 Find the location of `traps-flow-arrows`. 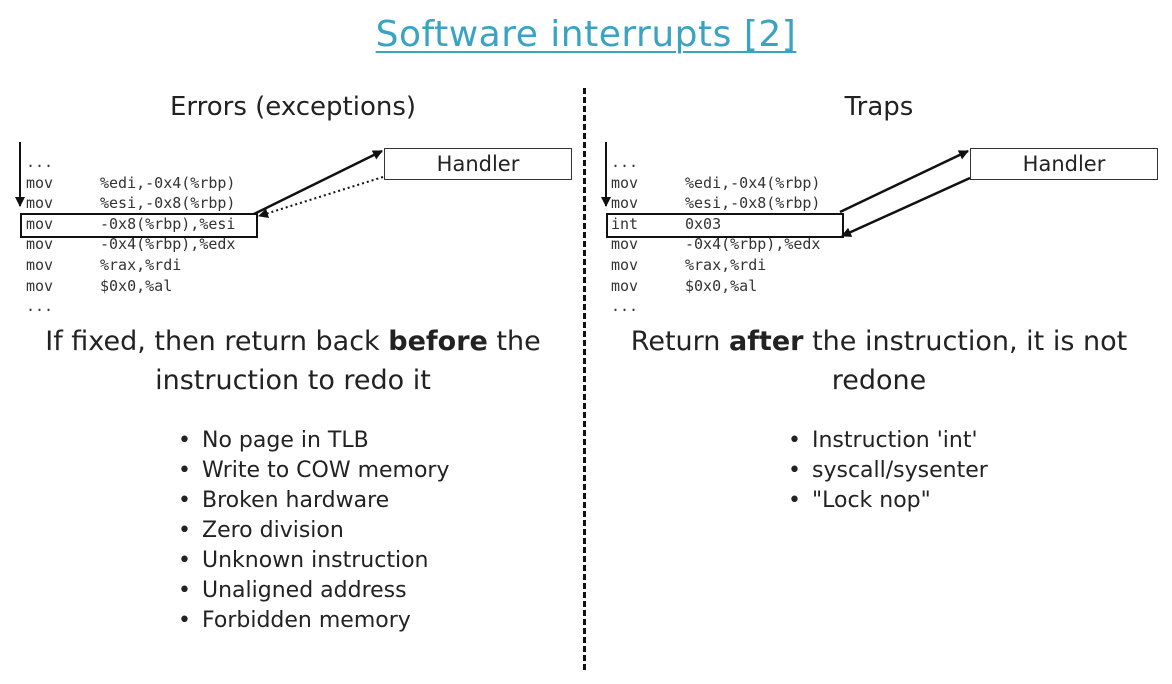

traps-flow-arrows is located at coordinates (786, 190).